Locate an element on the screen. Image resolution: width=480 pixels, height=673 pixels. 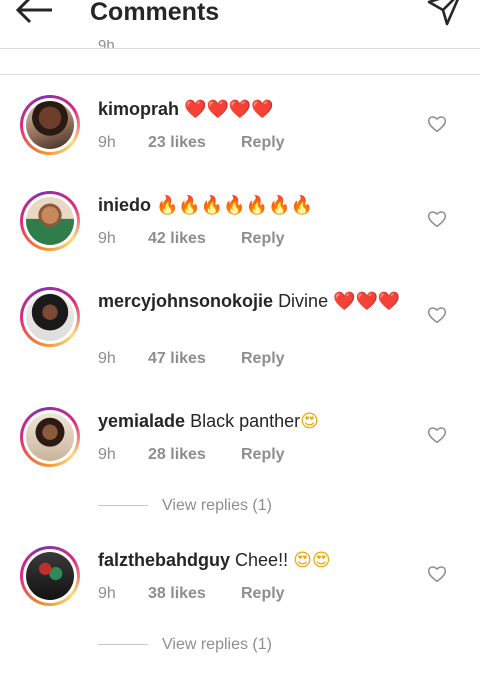
comment-emoji: ❤️❤️❤️ is located at coordinates (367, 301).